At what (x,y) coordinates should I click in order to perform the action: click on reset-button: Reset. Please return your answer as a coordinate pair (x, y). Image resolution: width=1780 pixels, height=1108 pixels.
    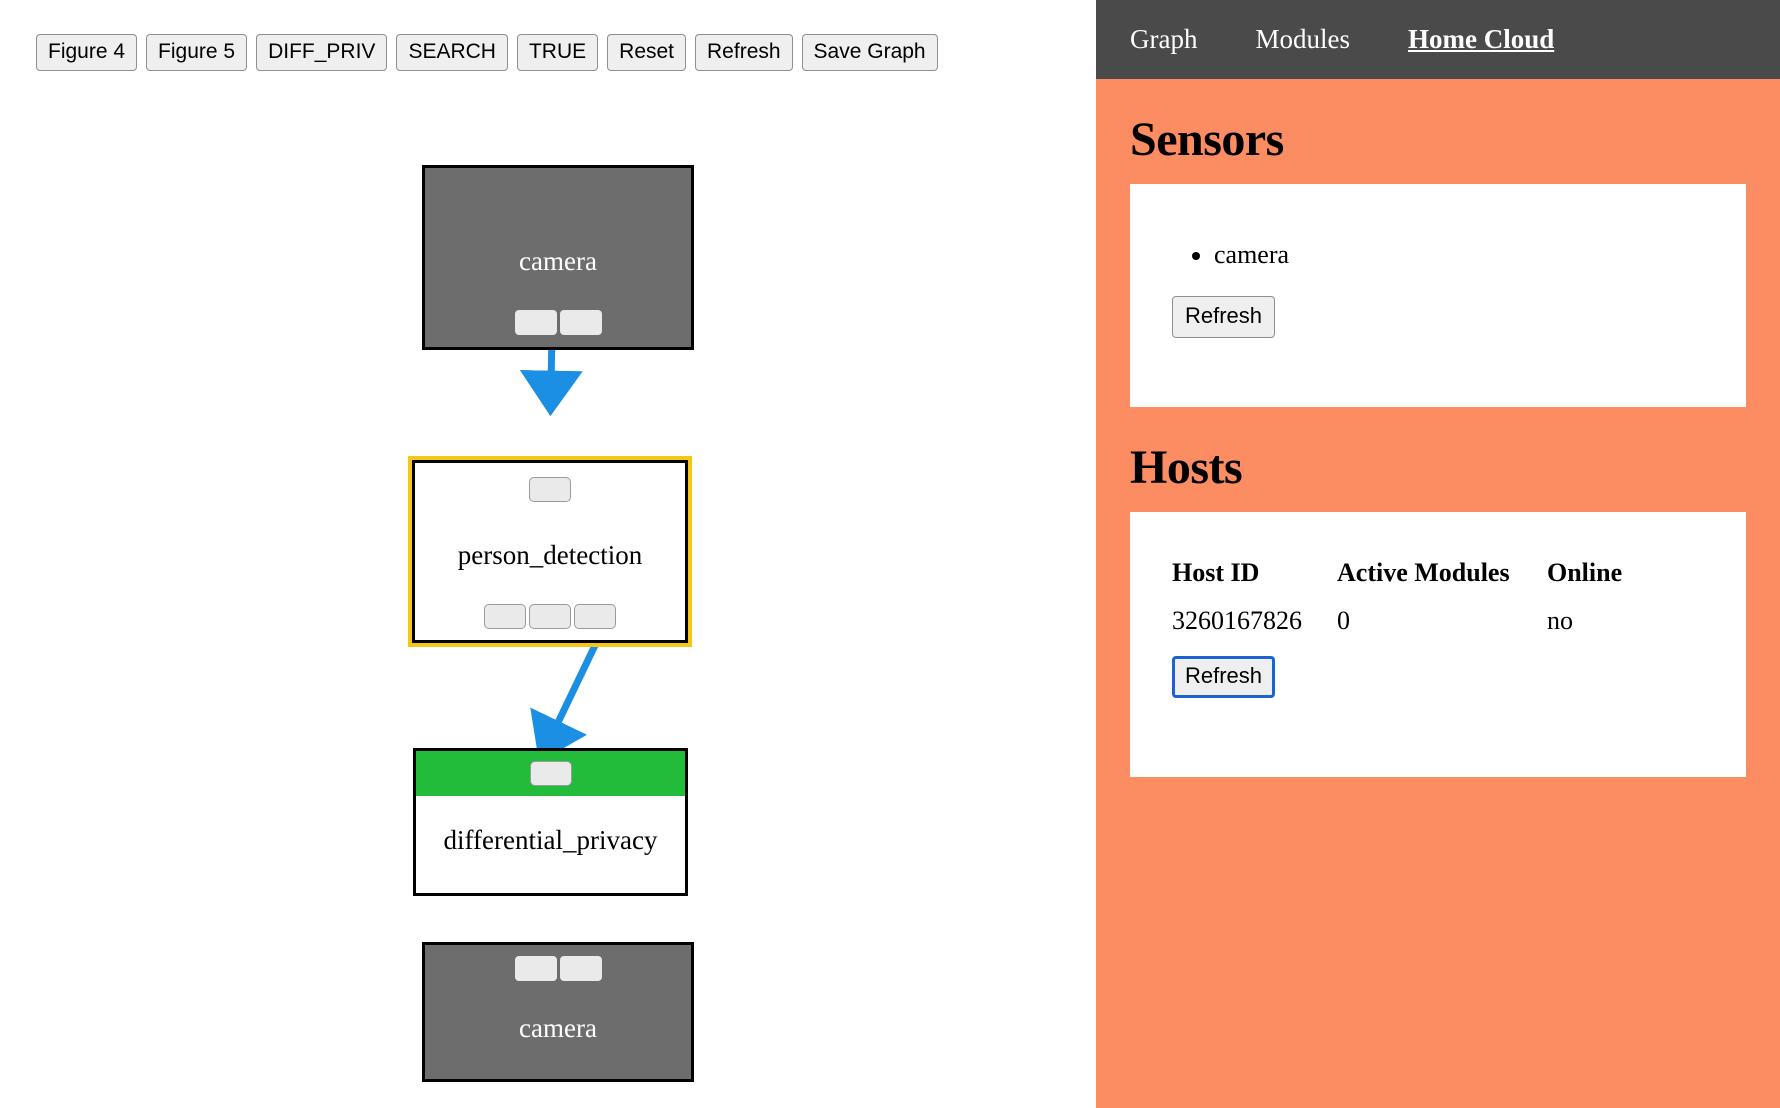
    Looking at the image, I should click on (647, 52).